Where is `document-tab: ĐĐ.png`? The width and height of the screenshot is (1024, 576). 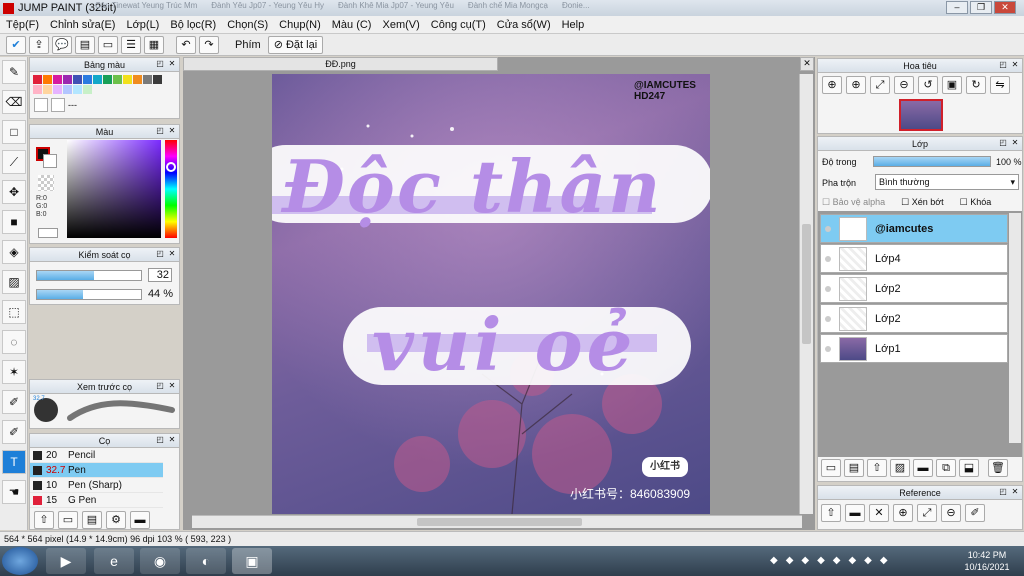
document-tab: ĐĐ.png is located at coordinates (340, 64).